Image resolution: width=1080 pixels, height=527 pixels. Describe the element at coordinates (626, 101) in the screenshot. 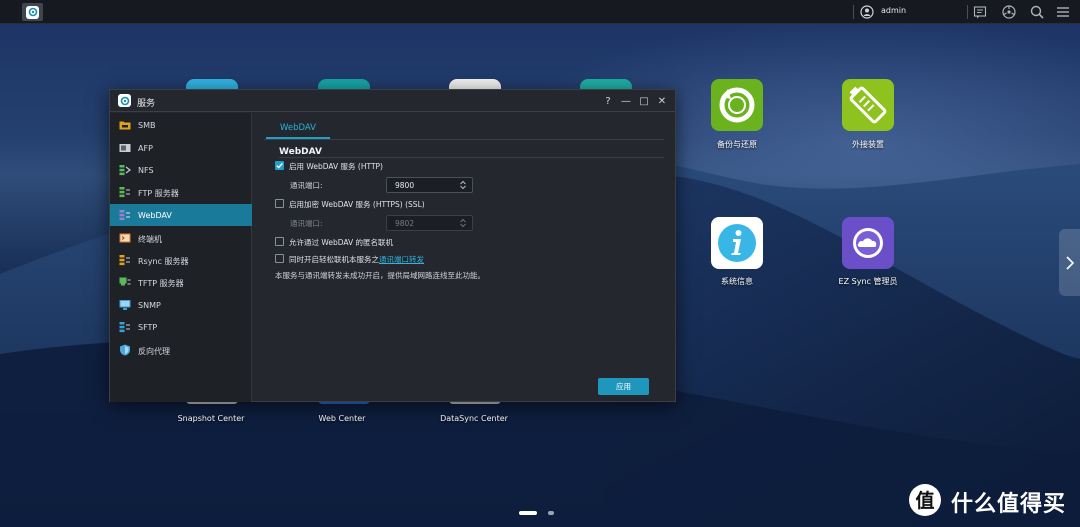

I see `minimize-icon: —` at that location.